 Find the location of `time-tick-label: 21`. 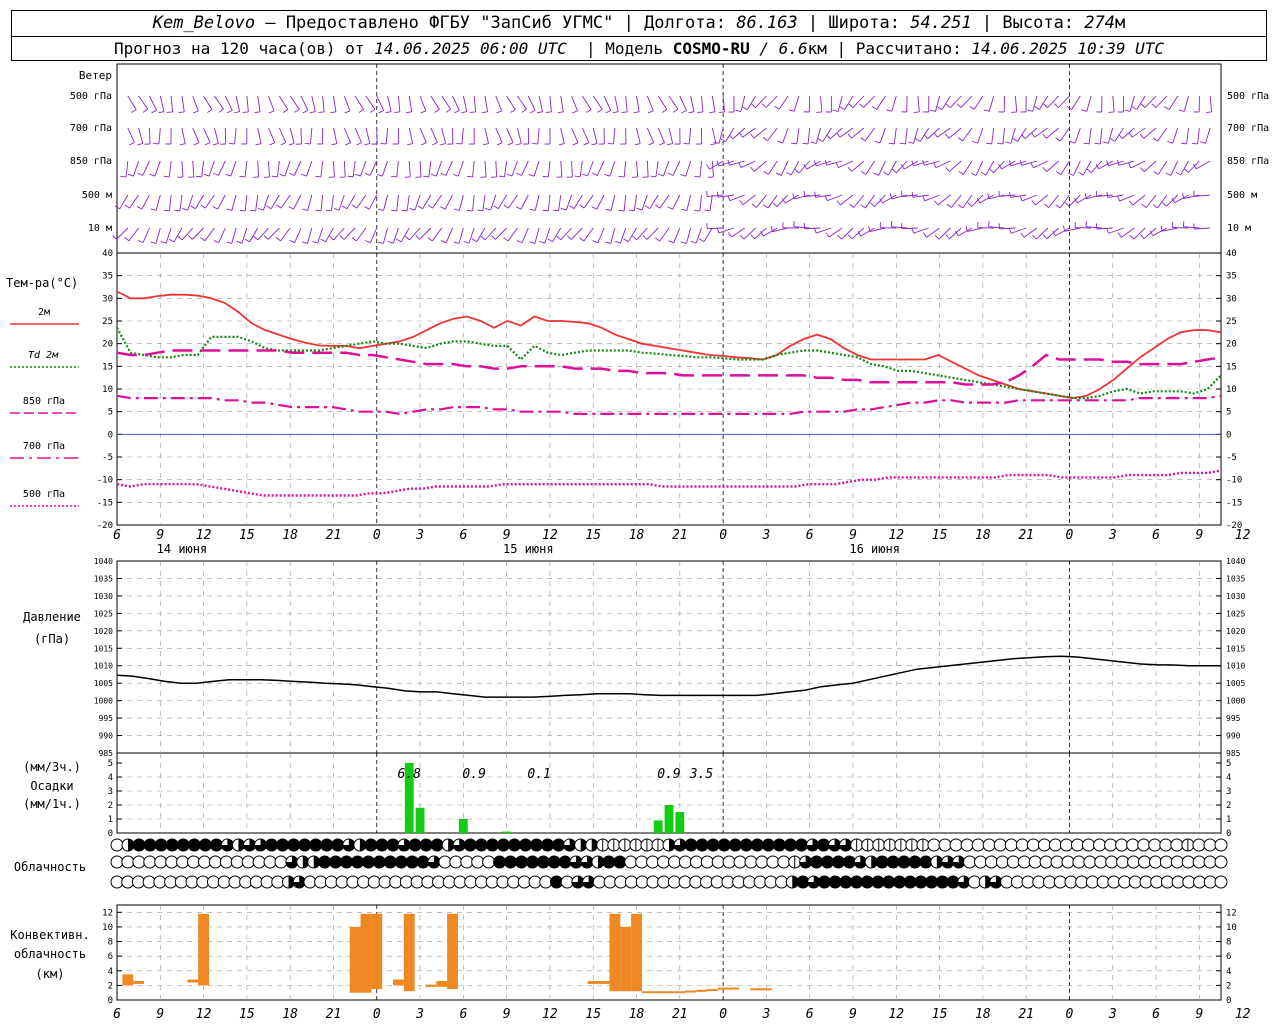

time-tick-label: 21 is located at coordinates (334, 535).